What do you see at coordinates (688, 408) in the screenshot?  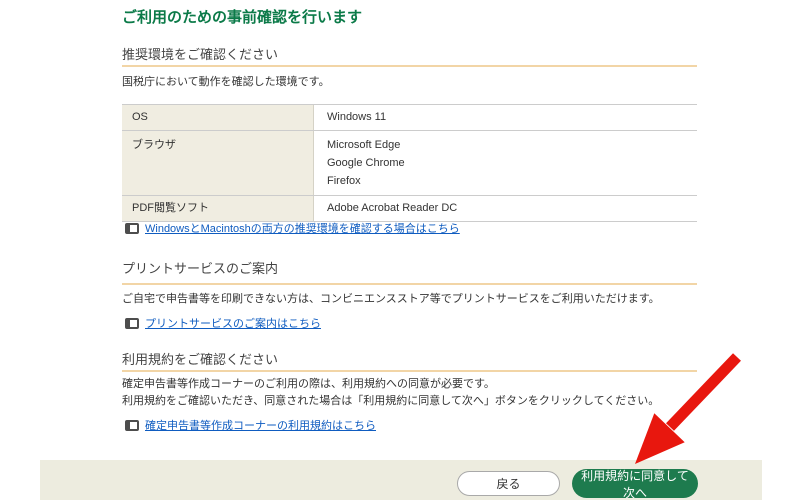 I see `red-arrow-icon` at bounding box center [688, 408].